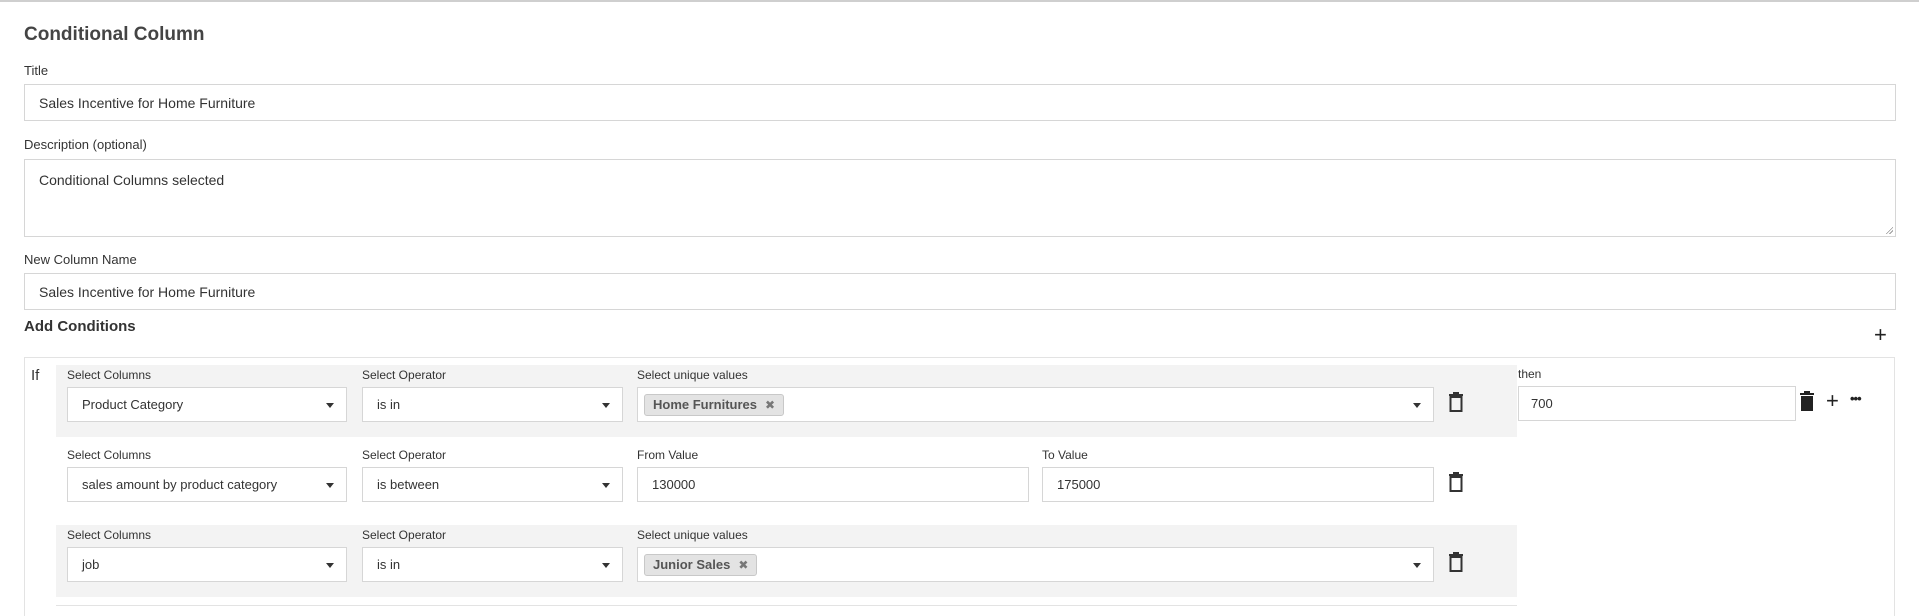 The width and height of the screenshot is (1919, 616). I want to click on description-label: Description (optional), so click(85, 144).